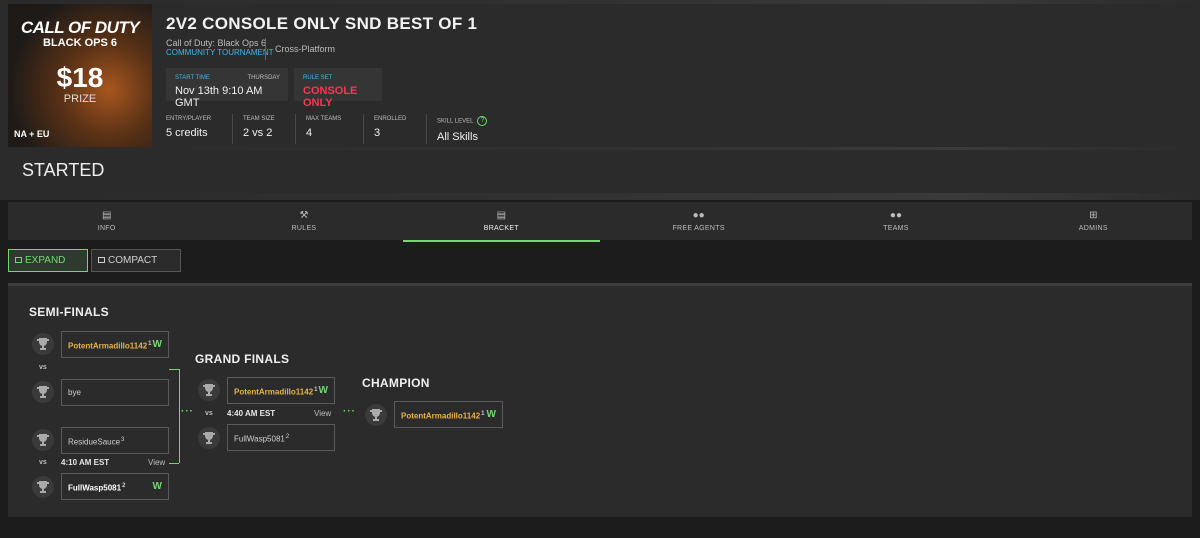 Image resolution: width=1200 pixels, height=538 pixels. Describe the element at coordinates (396, 383) in the screenshot. I see `round-title-champion: CHAMPION` at that location.